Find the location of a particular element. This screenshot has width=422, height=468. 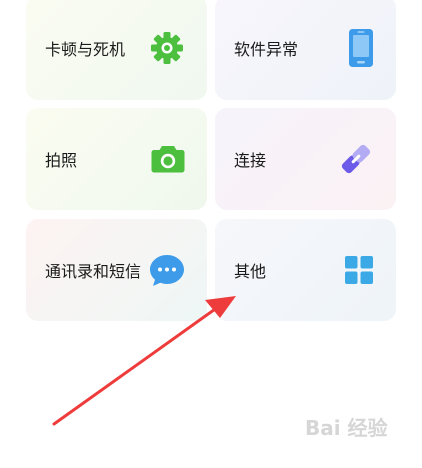

category-card-lag-crash: 卡顿与死机 is located at coordinates (116, 50).